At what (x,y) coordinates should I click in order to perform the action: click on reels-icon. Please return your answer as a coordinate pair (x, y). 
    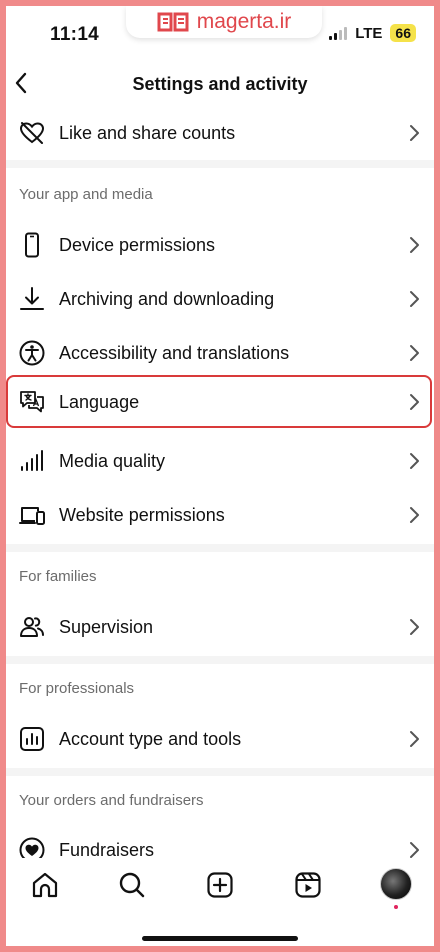
    Looking at the image, I should click on (308, 885).